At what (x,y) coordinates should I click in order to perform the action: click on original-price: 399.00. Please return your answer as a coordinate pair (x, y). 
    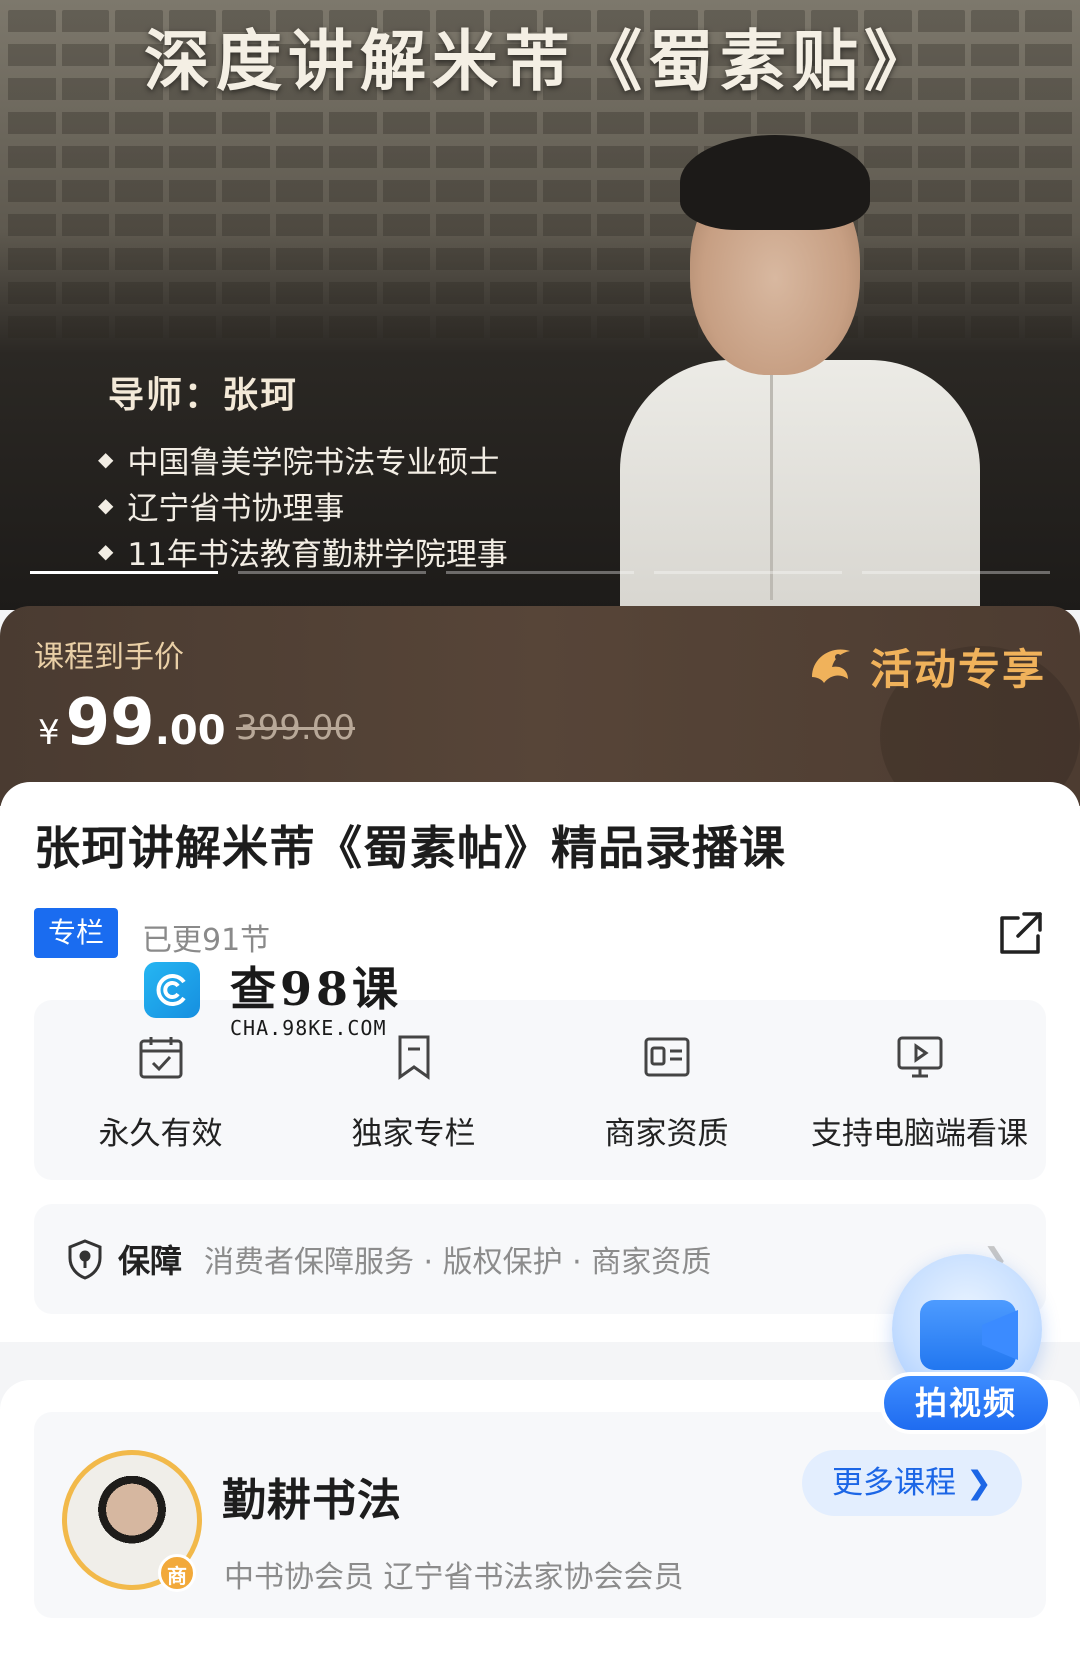
    Looking at the image, I should click on (295, 728).